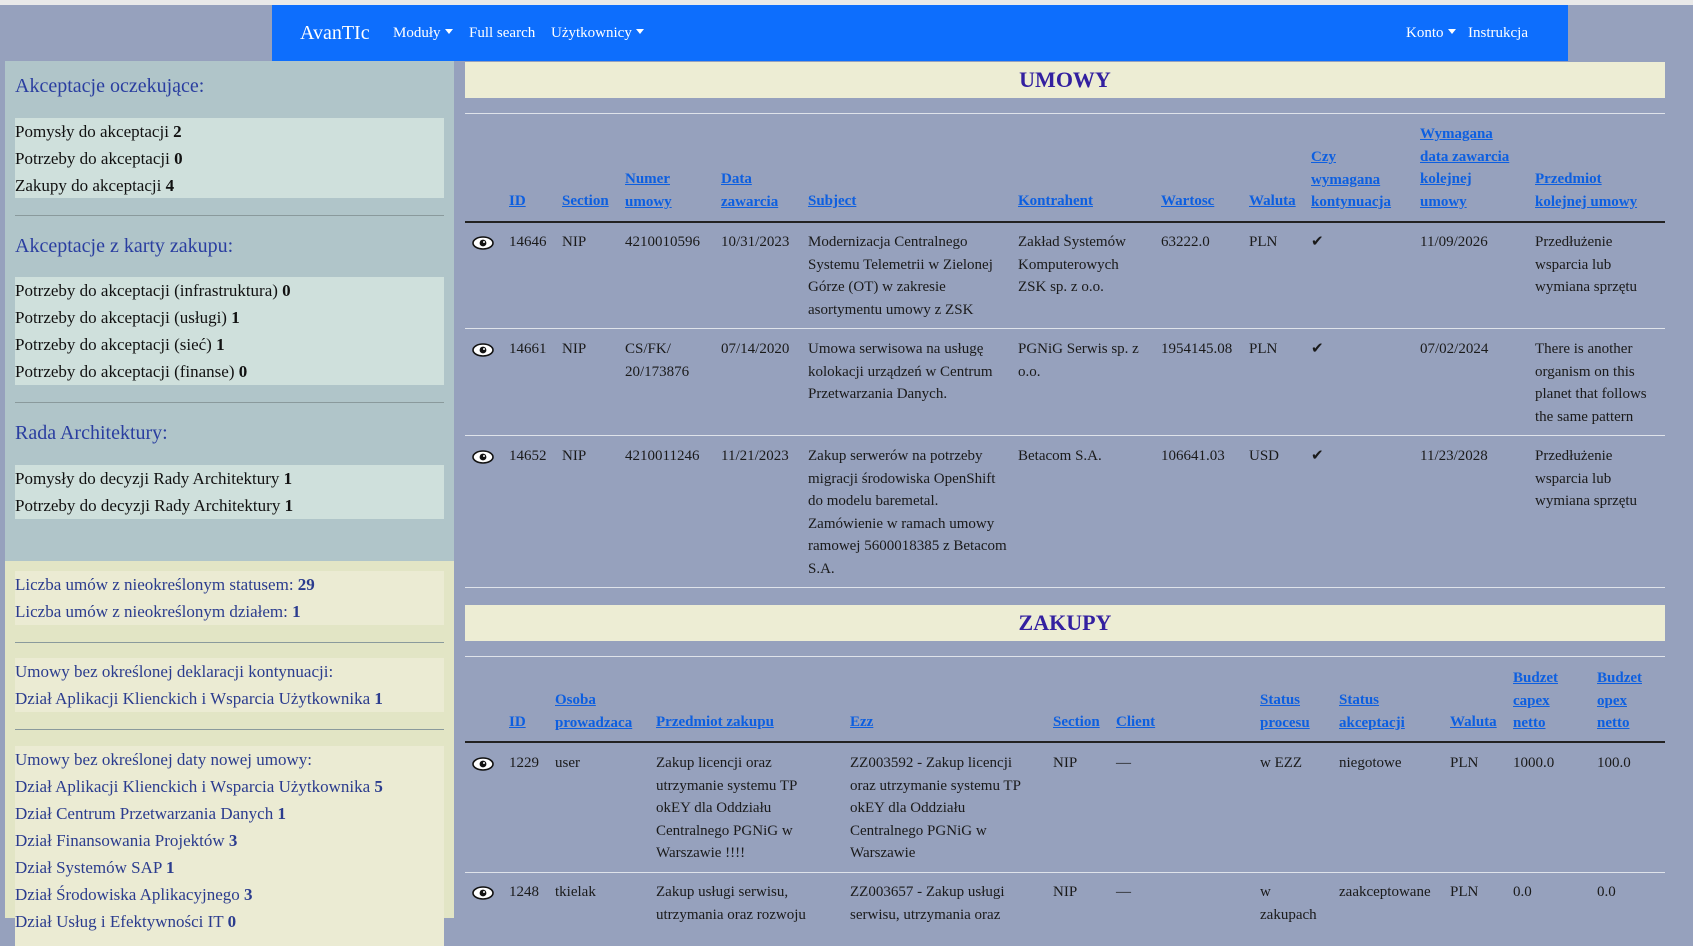  What do you see at coordinates (229, 158) in the screenshot?
I see `pending-needs: Potrzeby do akceptacji 0` at bounding box center [229, 158].